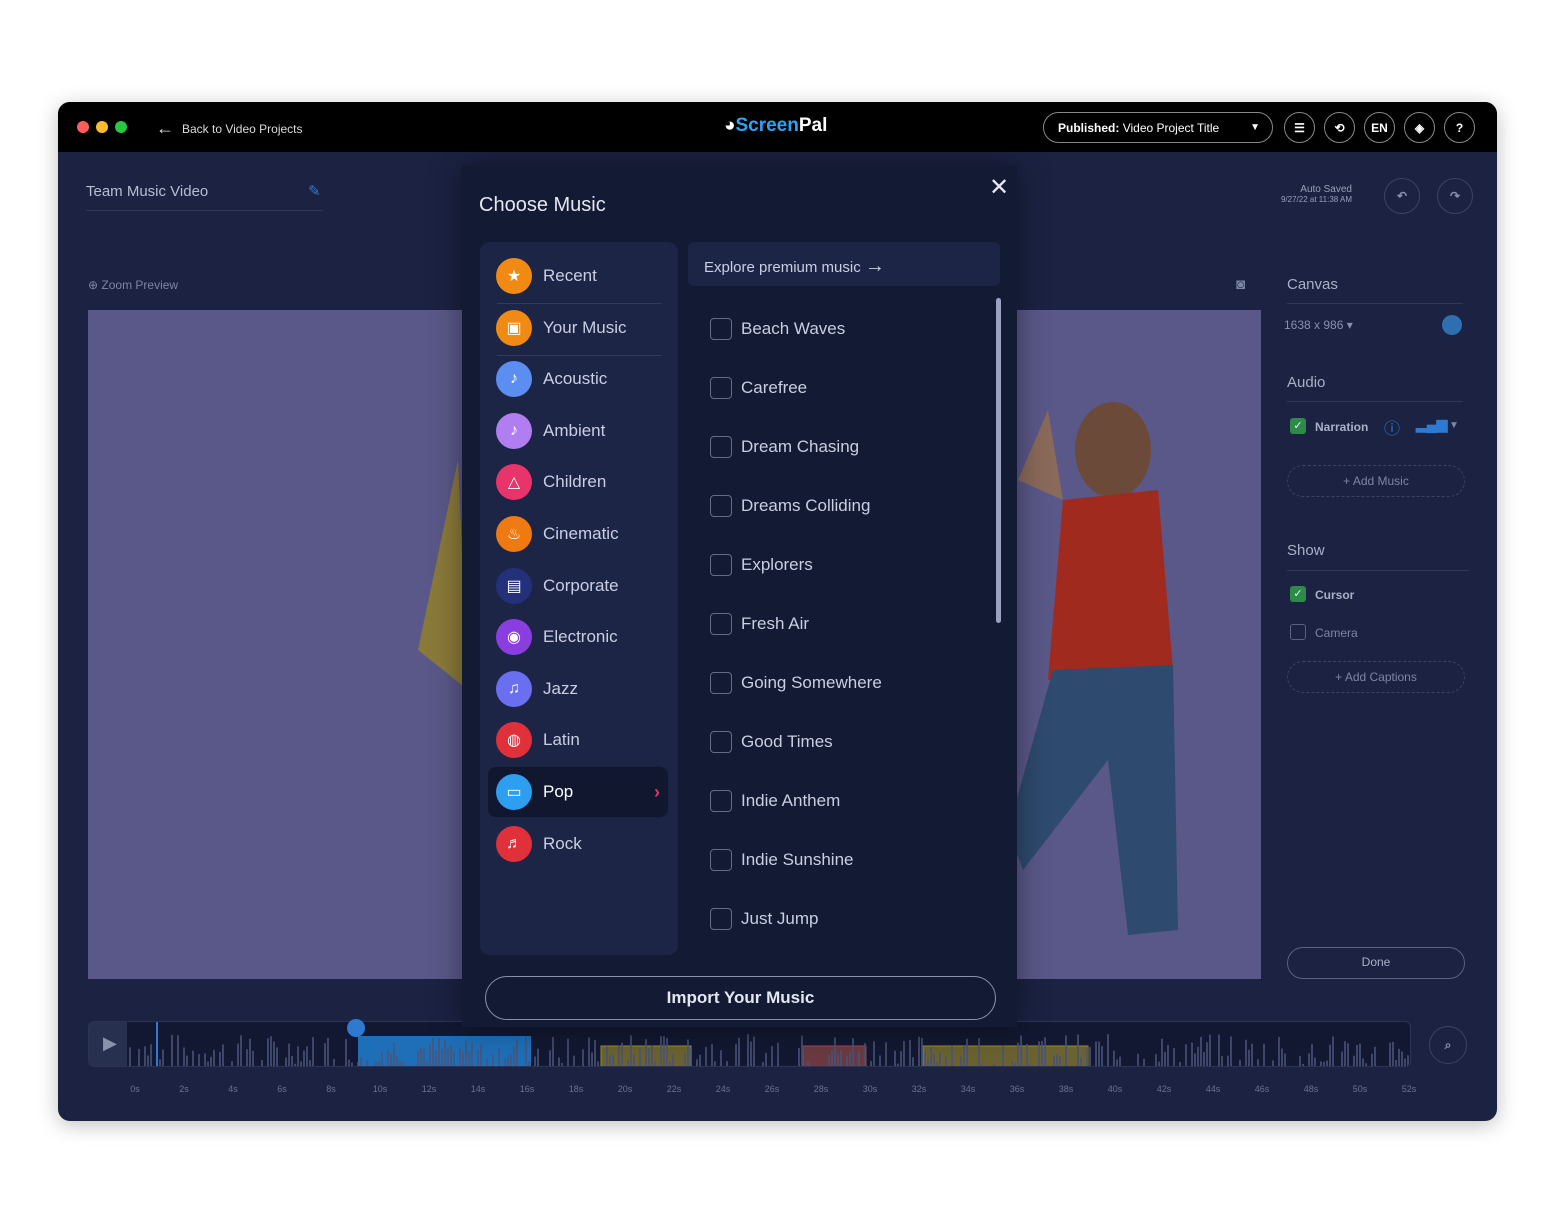 Image resolution: width=1556 pixels, height=1226 pixels. What do you see at coordinates (356, 1028) in the screenshot?
I see `playhead-handle` at bounding box center [356, 1028].